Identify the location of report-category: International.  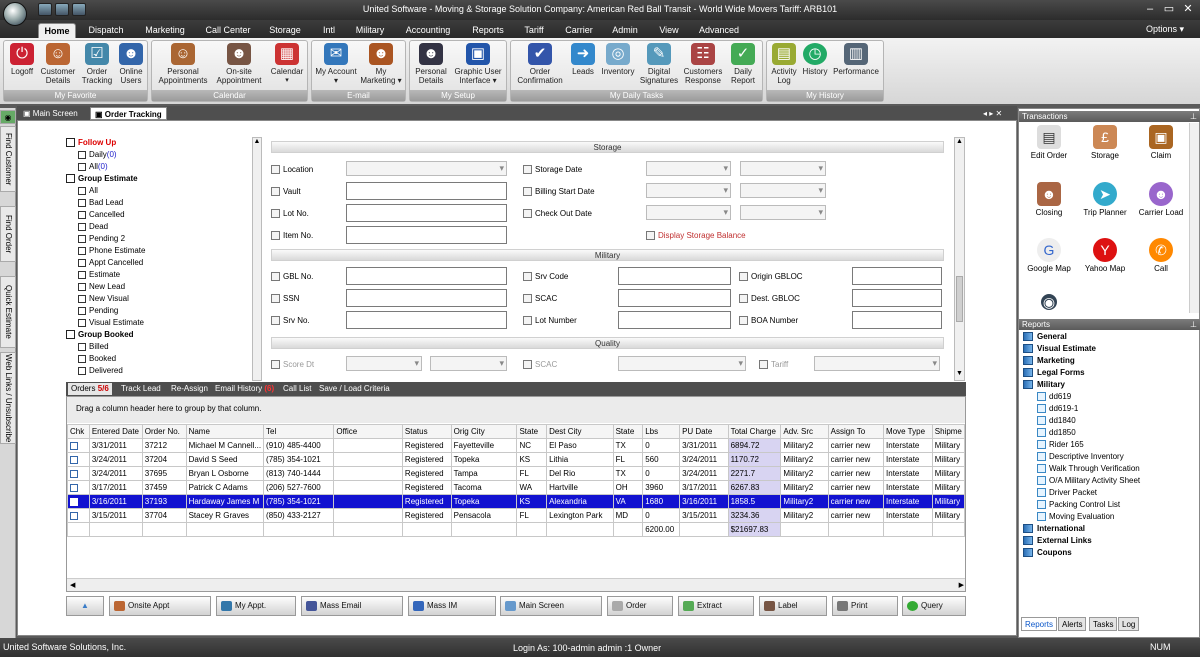
(1054, 529).